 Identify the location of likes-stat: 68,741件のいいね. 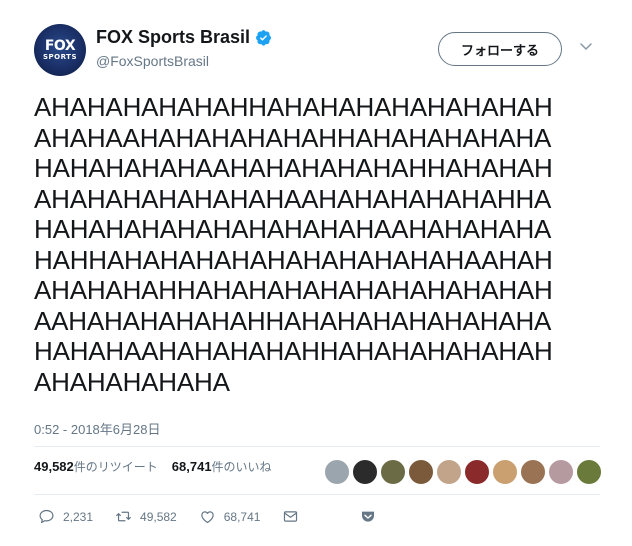
(222, 466).